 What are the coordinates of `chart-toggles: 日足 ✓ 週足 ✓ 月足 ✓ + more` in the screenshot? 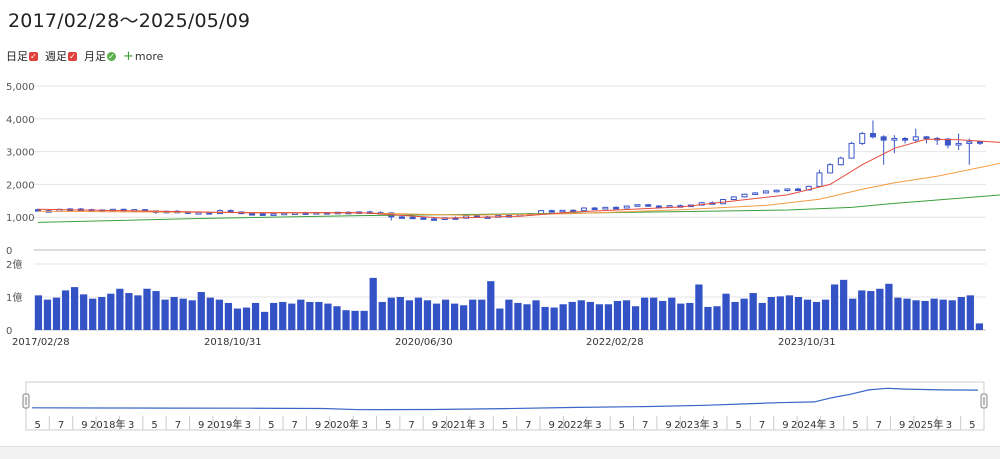 It's located at (84, 56).